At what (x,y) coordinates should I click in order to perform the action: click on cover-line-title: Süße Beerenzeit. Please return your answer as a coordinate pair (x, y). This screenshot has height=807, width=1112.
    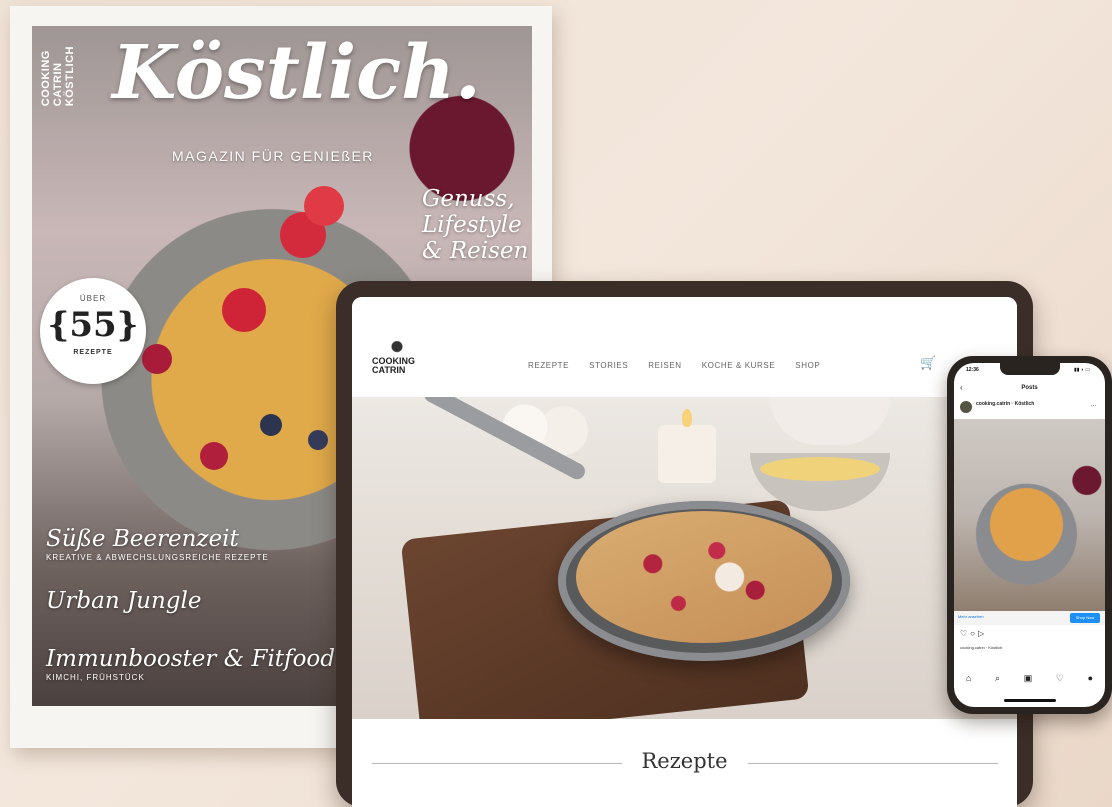
    Looking at the image, I should click on (142, 539).